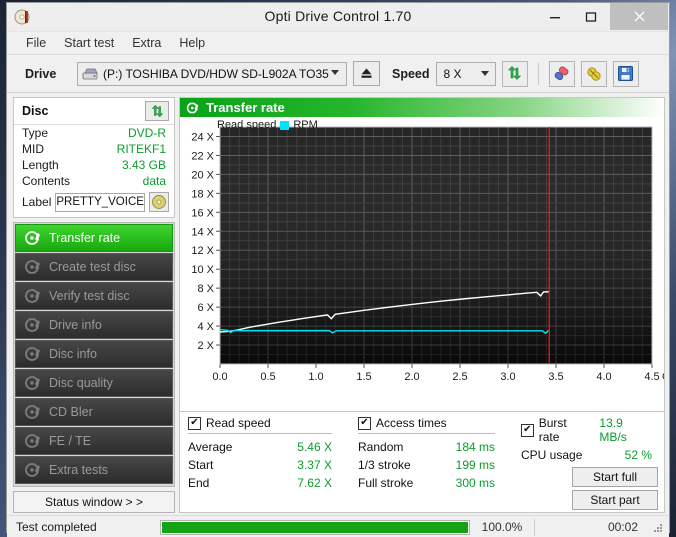 This screenshot has width=676, height=537. I want to click on svg-text: 12 X, so click(202, 251).